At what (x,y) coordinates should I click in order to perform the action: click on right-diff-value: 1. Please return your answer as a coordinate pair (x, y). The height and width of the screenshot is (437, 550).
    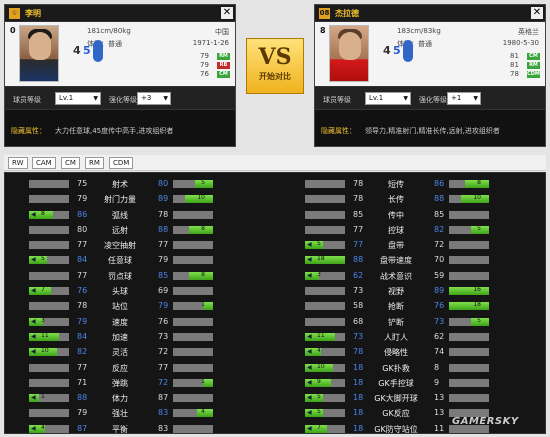
    Looking at the image, I should click on (203, 381).